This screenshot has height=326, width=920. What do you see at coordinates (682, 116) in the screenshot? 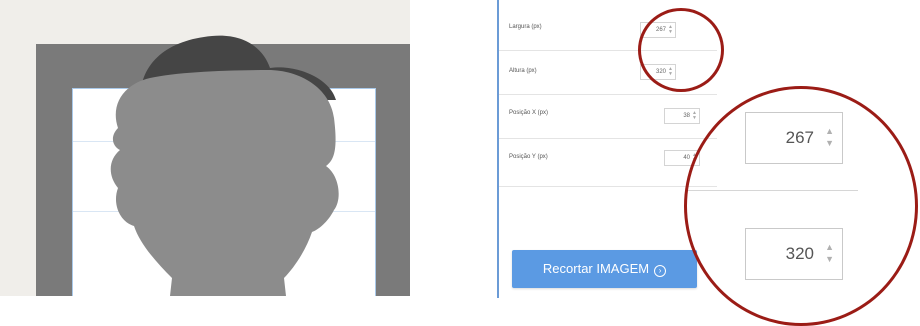
I see `pos-x-input: 38 ▲ ▼` at bounding box center [682, 116].